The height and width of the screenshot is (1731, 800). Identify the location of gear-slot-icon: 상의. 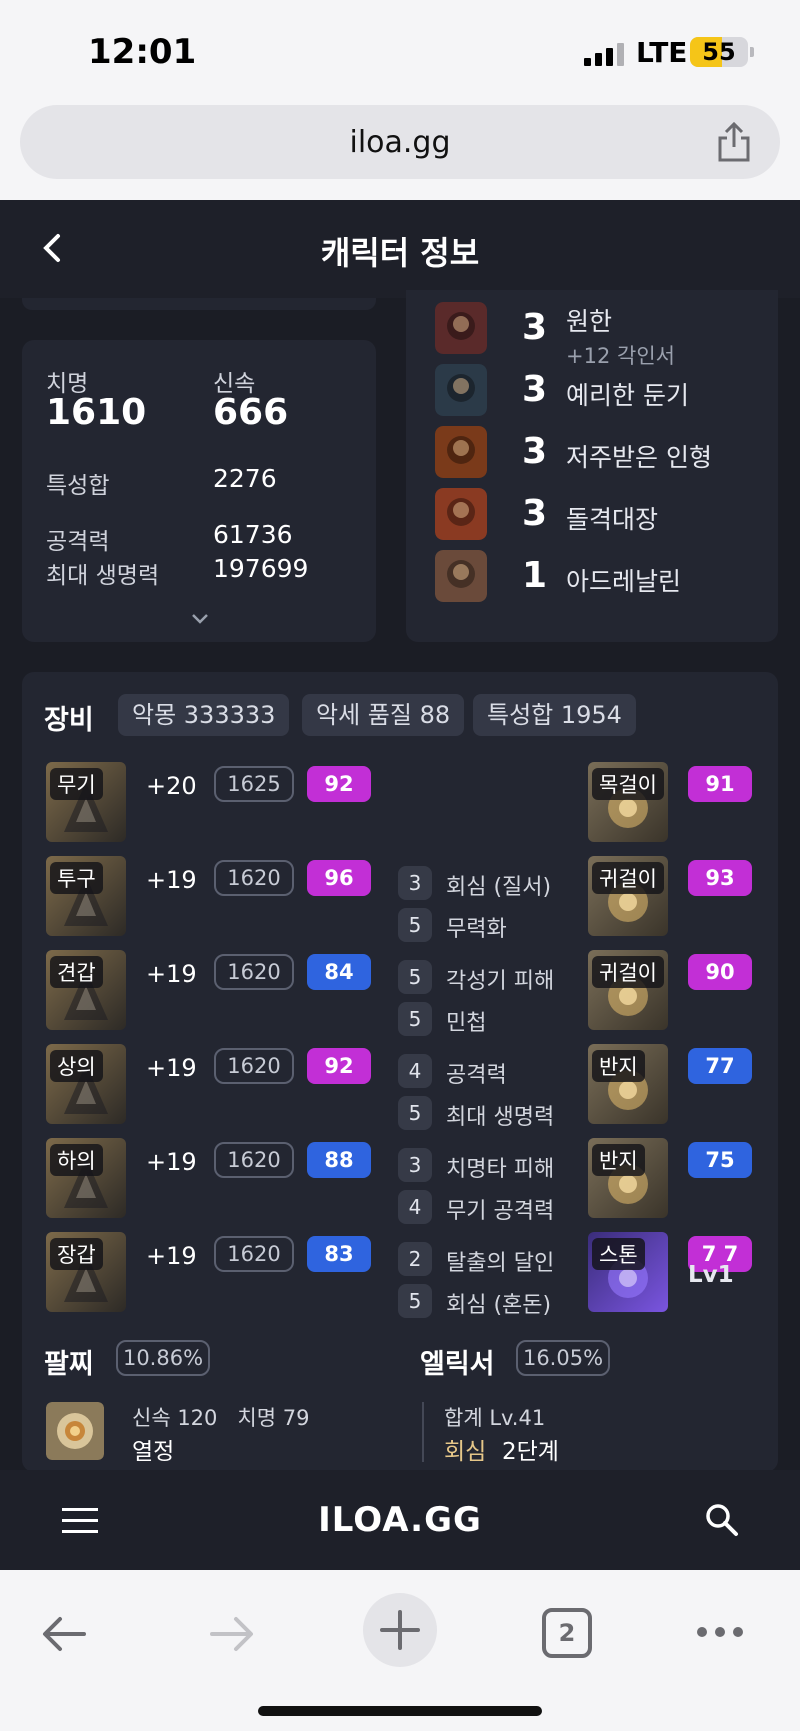
(86, 1084).